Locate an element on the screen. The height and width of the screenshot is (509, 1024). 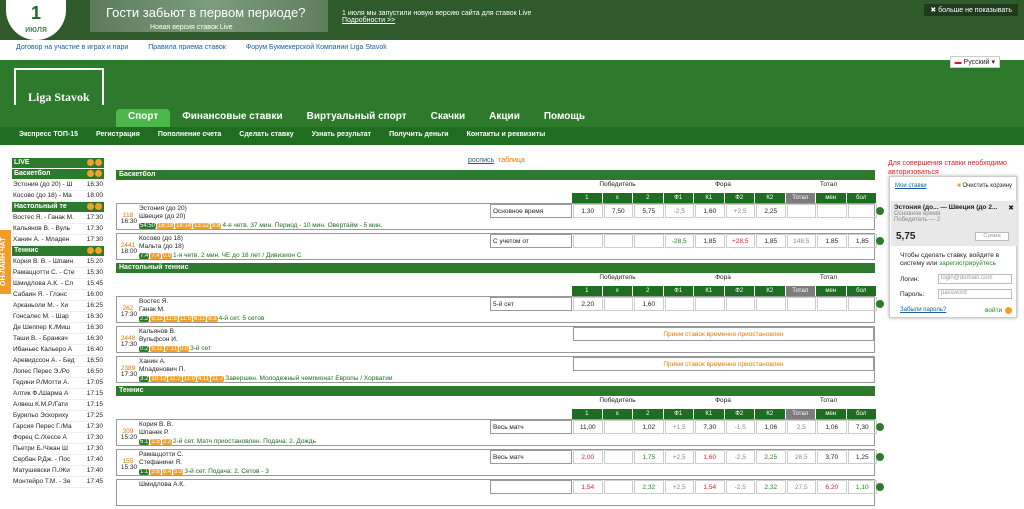
odd-cell: 3,70 is located at coordinates (832, 457).